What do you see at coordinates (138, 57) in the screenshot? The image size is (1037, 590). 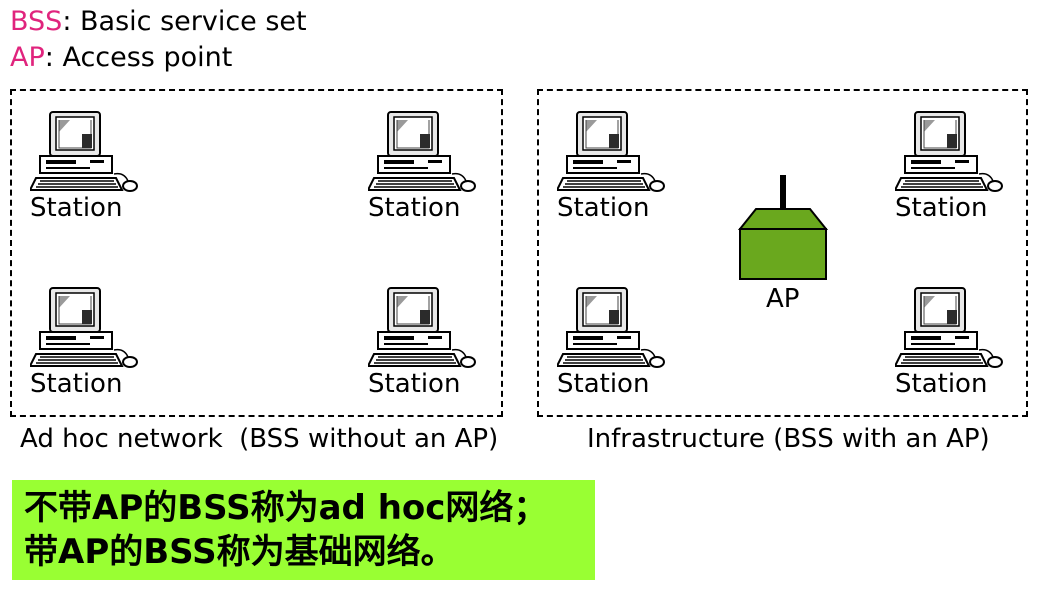 I see `legend-ap-text: : Access point` at bounding box center [138, 57].